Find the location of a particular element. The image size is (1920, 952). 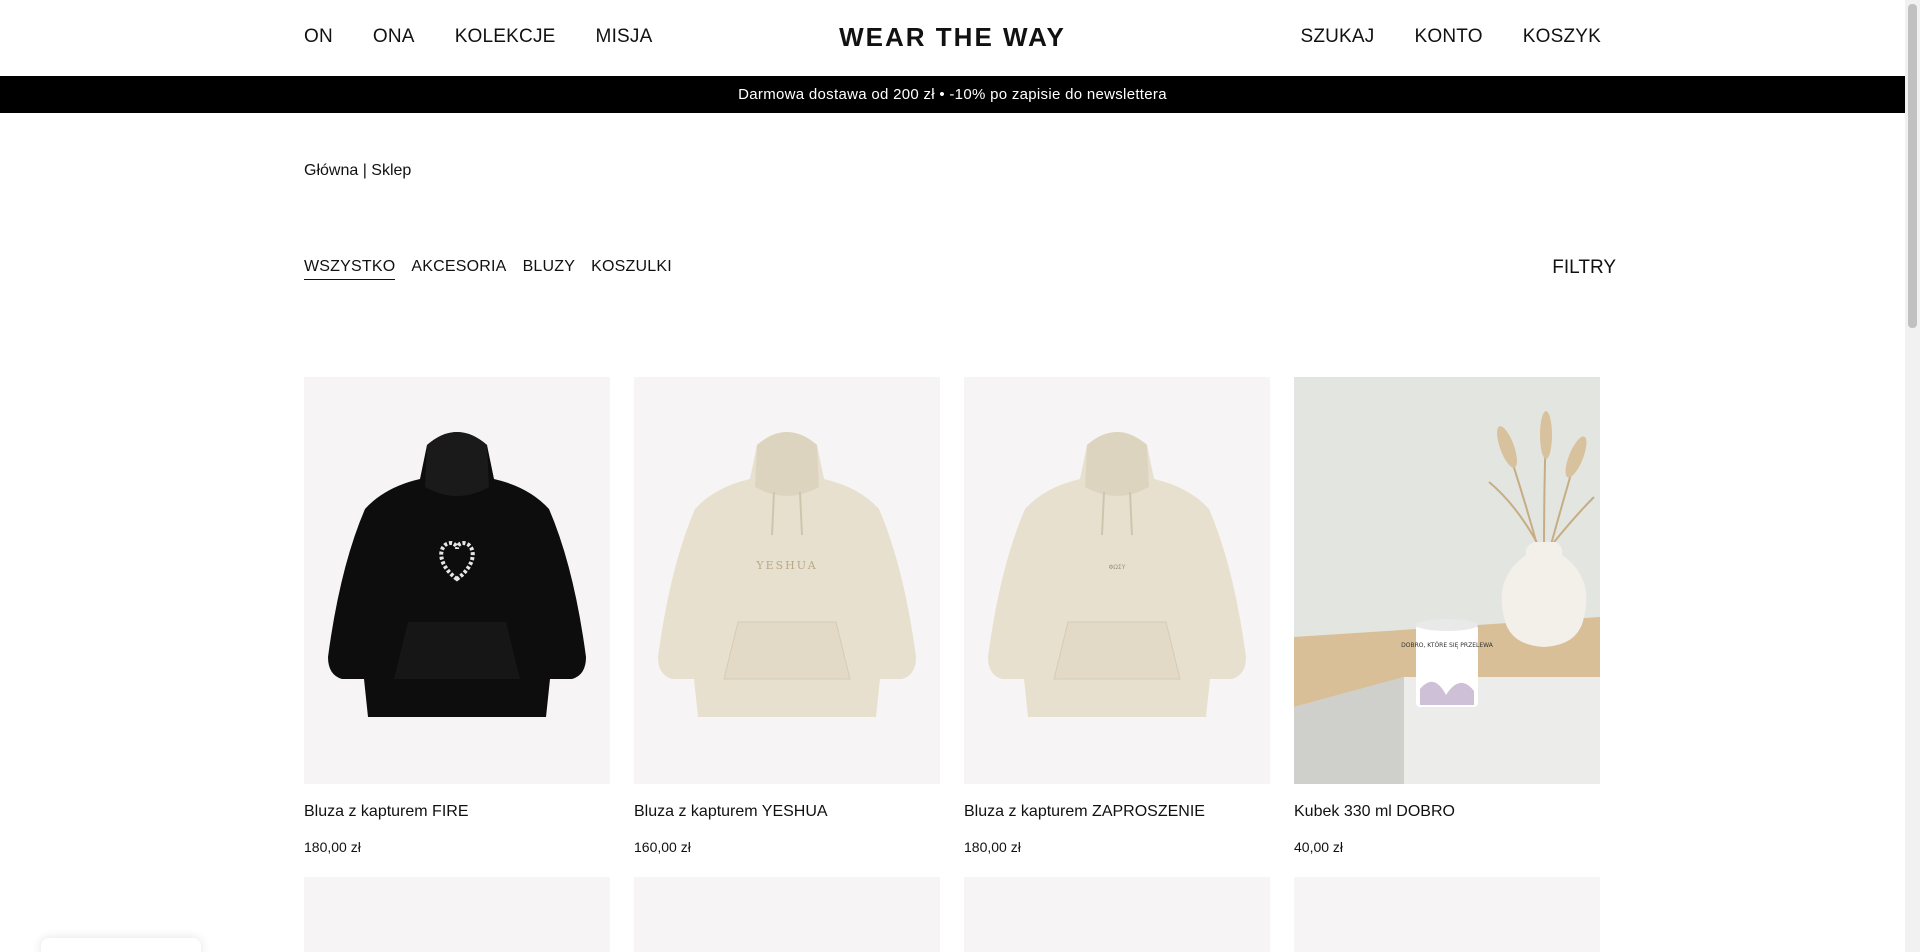

beige-hoodie-image: ΦΩΣΥ is located at coordinates (1117, 574).